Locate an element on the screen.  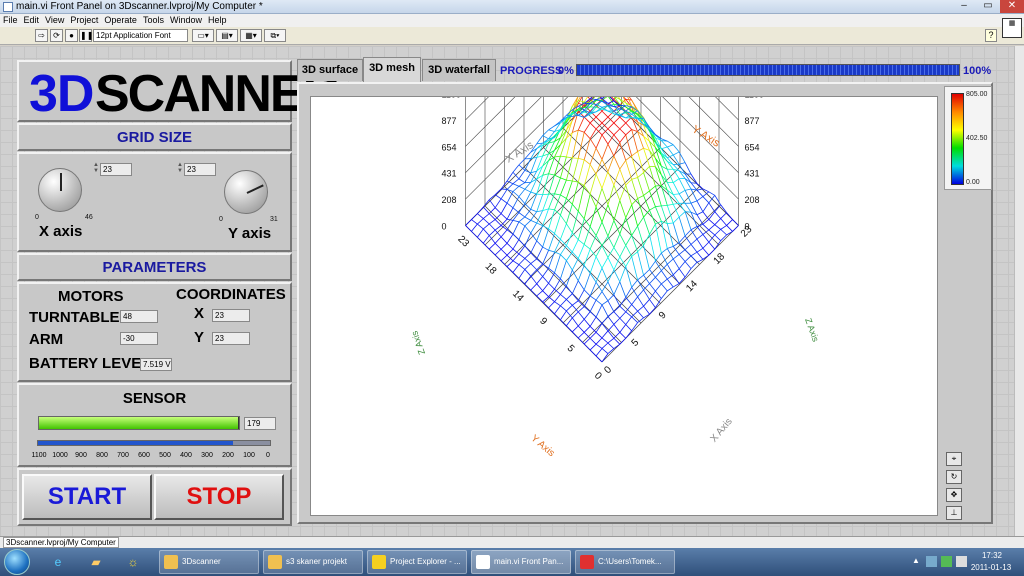
sensor-slider is located at coordinates (154, 443).